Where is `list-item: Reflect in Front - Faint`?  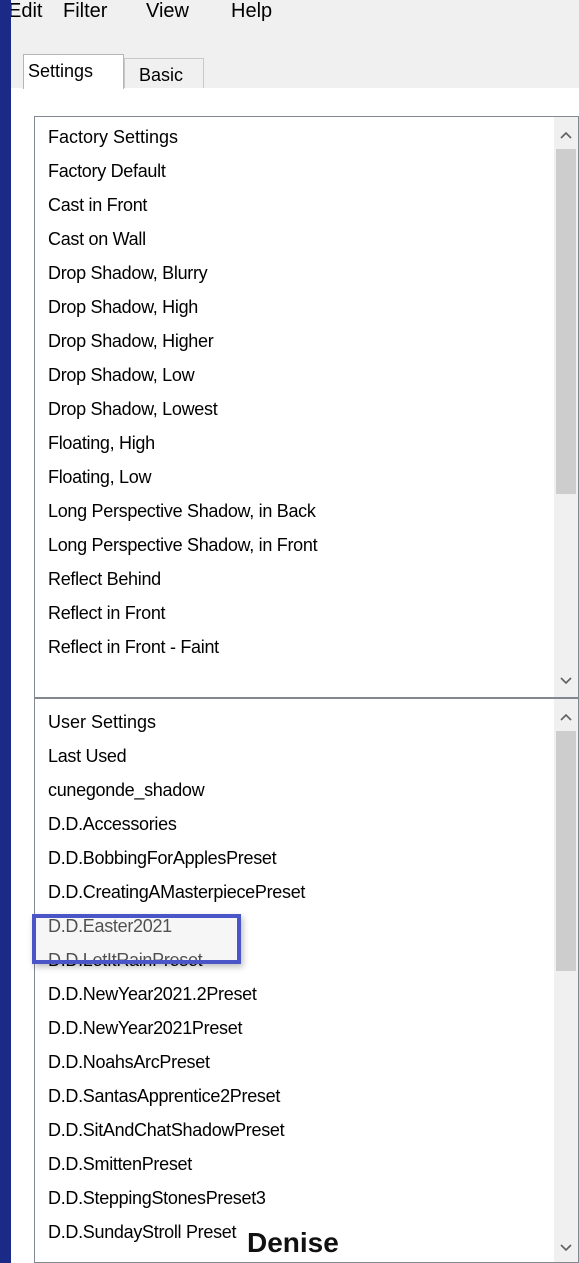 list-item: Reflect in Front - Faint is located at coordinates (133, 647).